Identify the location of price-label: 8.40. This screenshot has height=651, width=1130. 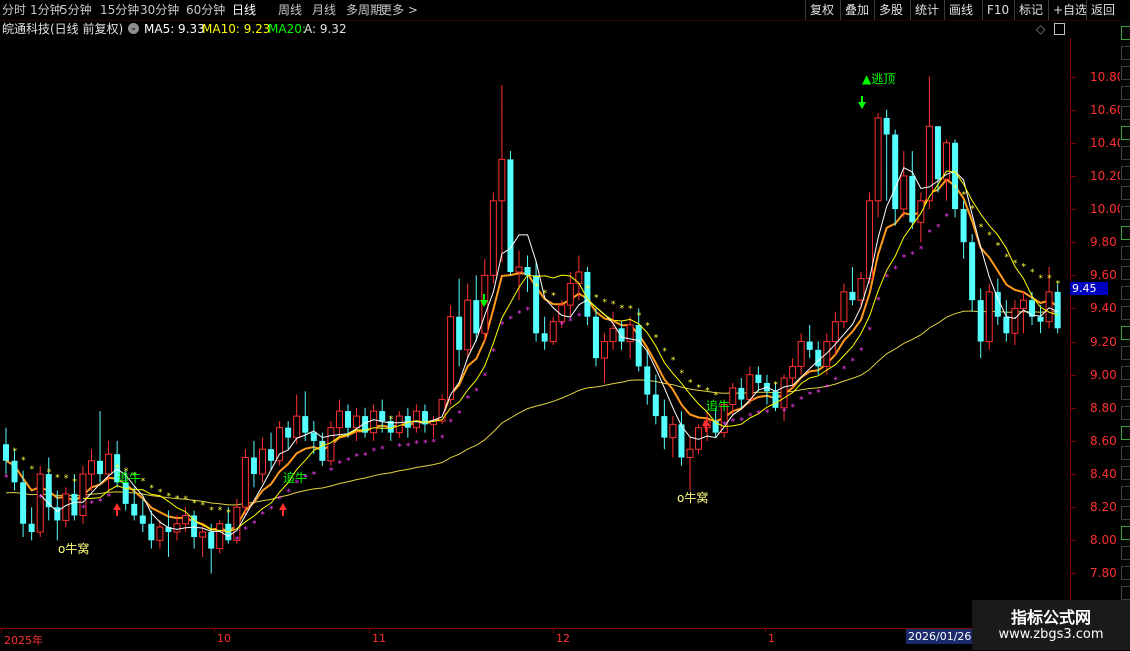
(1103, 474).